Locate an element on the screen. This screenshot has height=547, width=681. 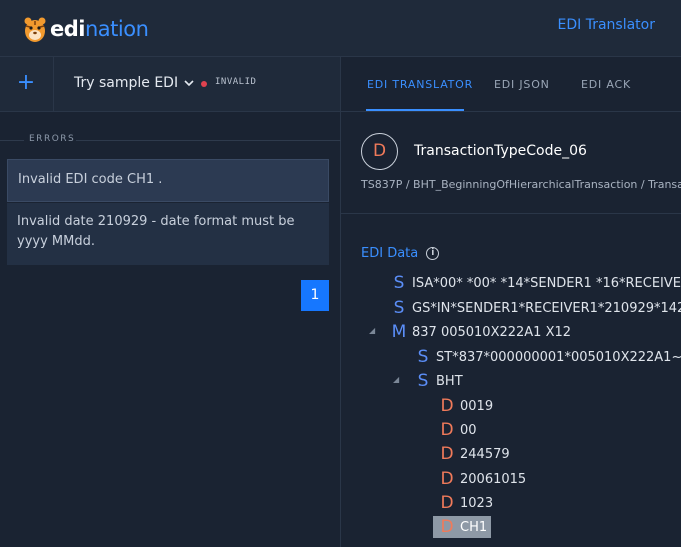
tree-node-label: 837 005010X222A1 X12 is located at coordinates (492, 332).